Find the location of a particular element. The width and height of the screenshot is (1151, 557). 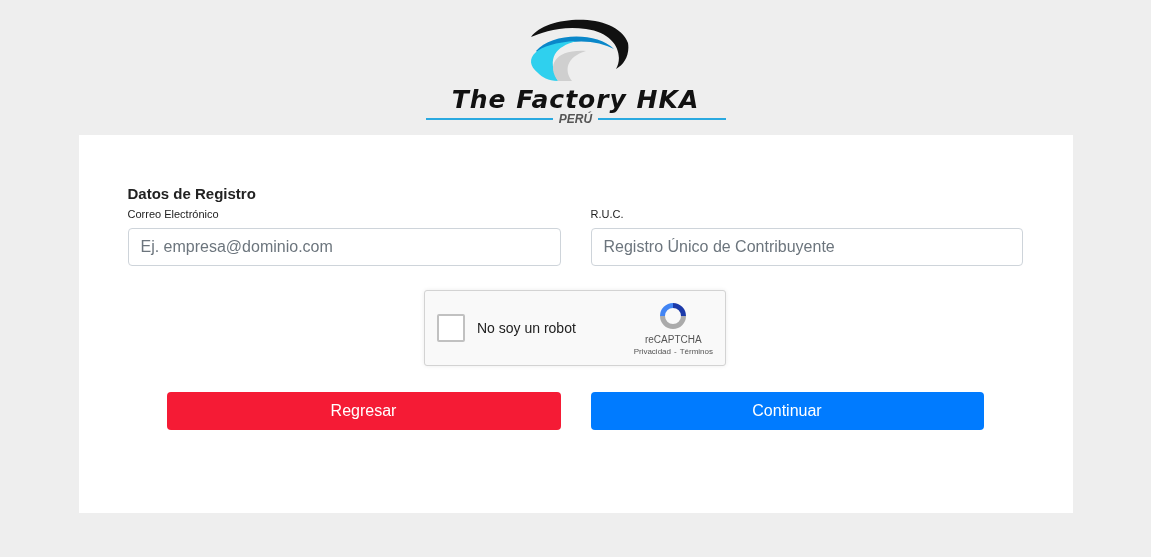

field-label: R.U.C. is located at coordinates (607, 214).